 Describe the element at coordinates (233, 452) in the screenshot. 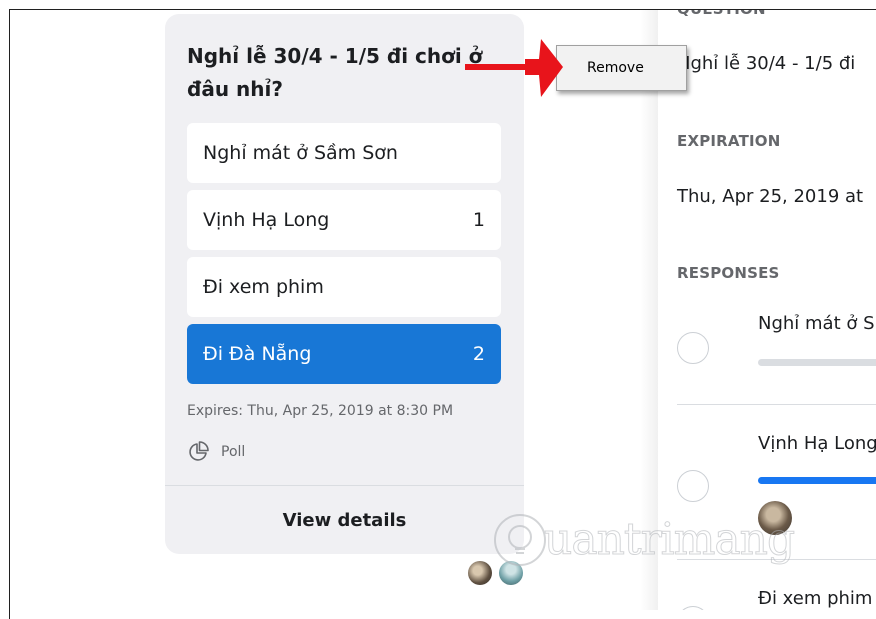

I see `poll-type-label: Poll` at that location.